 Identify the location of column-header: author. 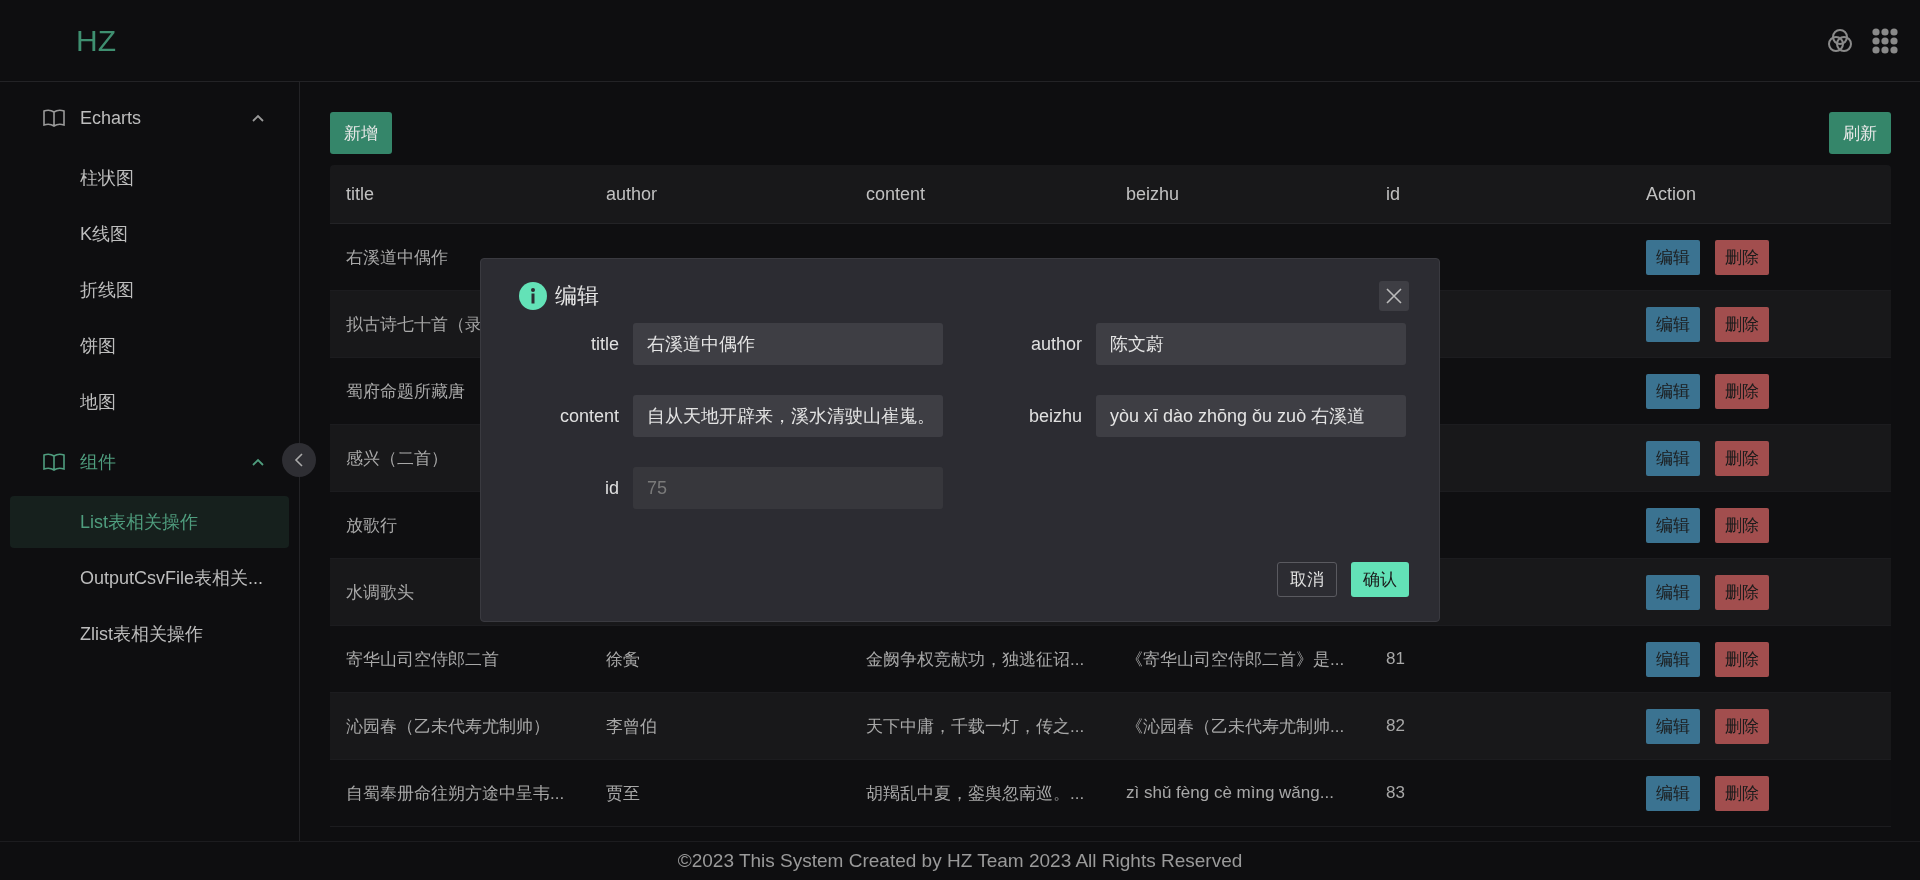
(632, 194).